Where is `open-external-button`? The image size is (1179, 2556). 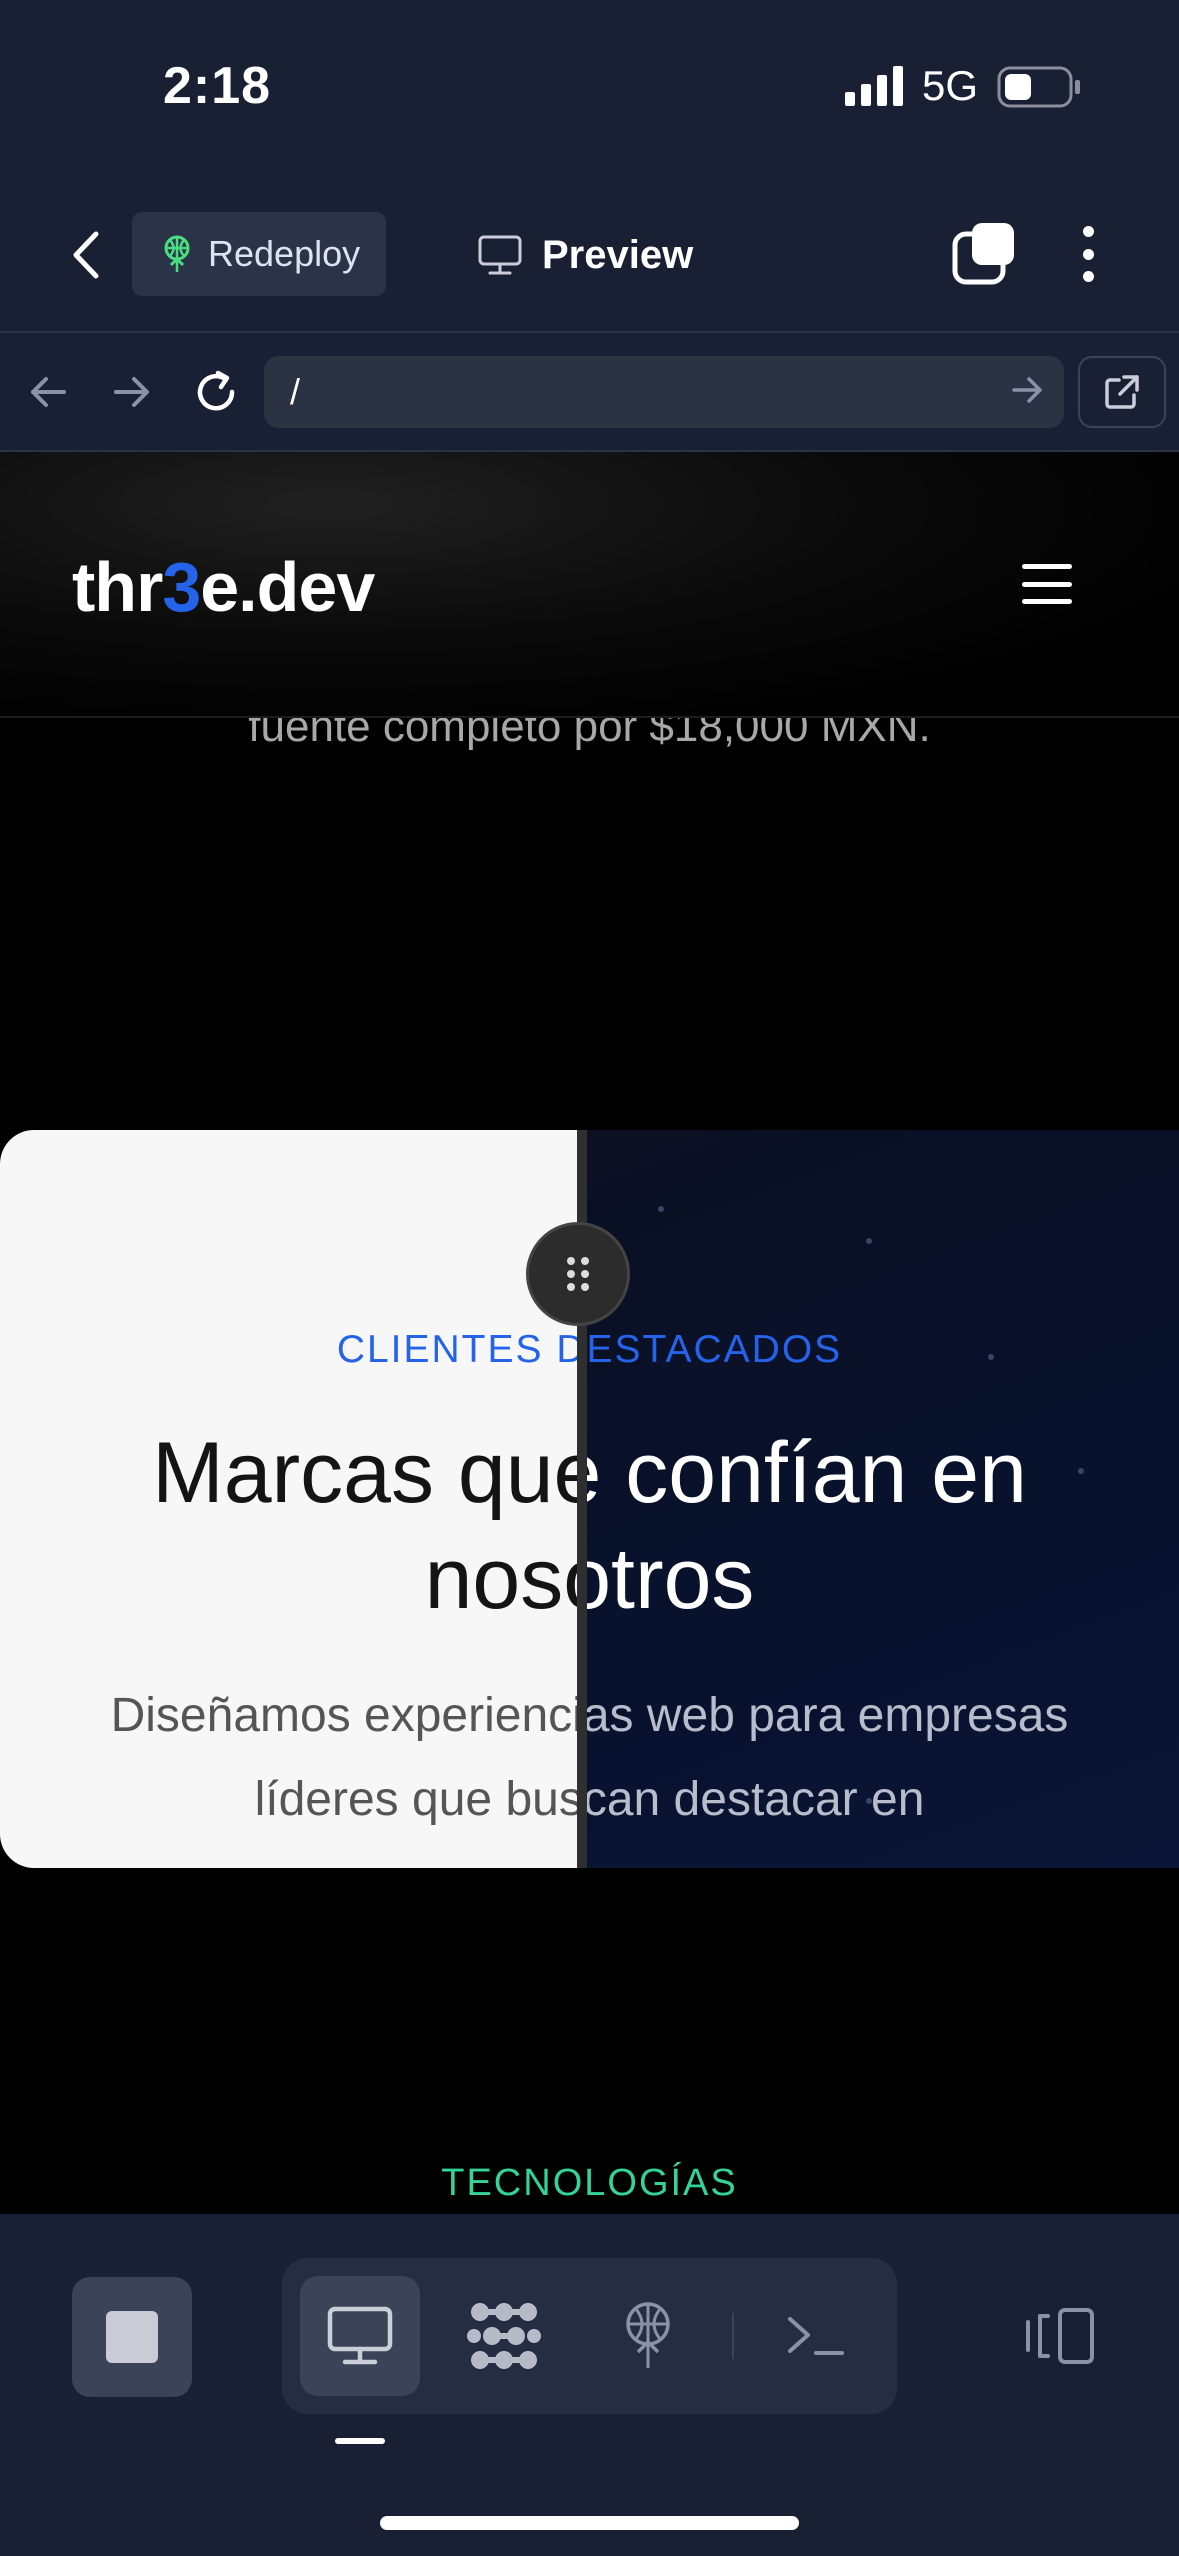
open-external-button is located at coordinates (1122, 392).